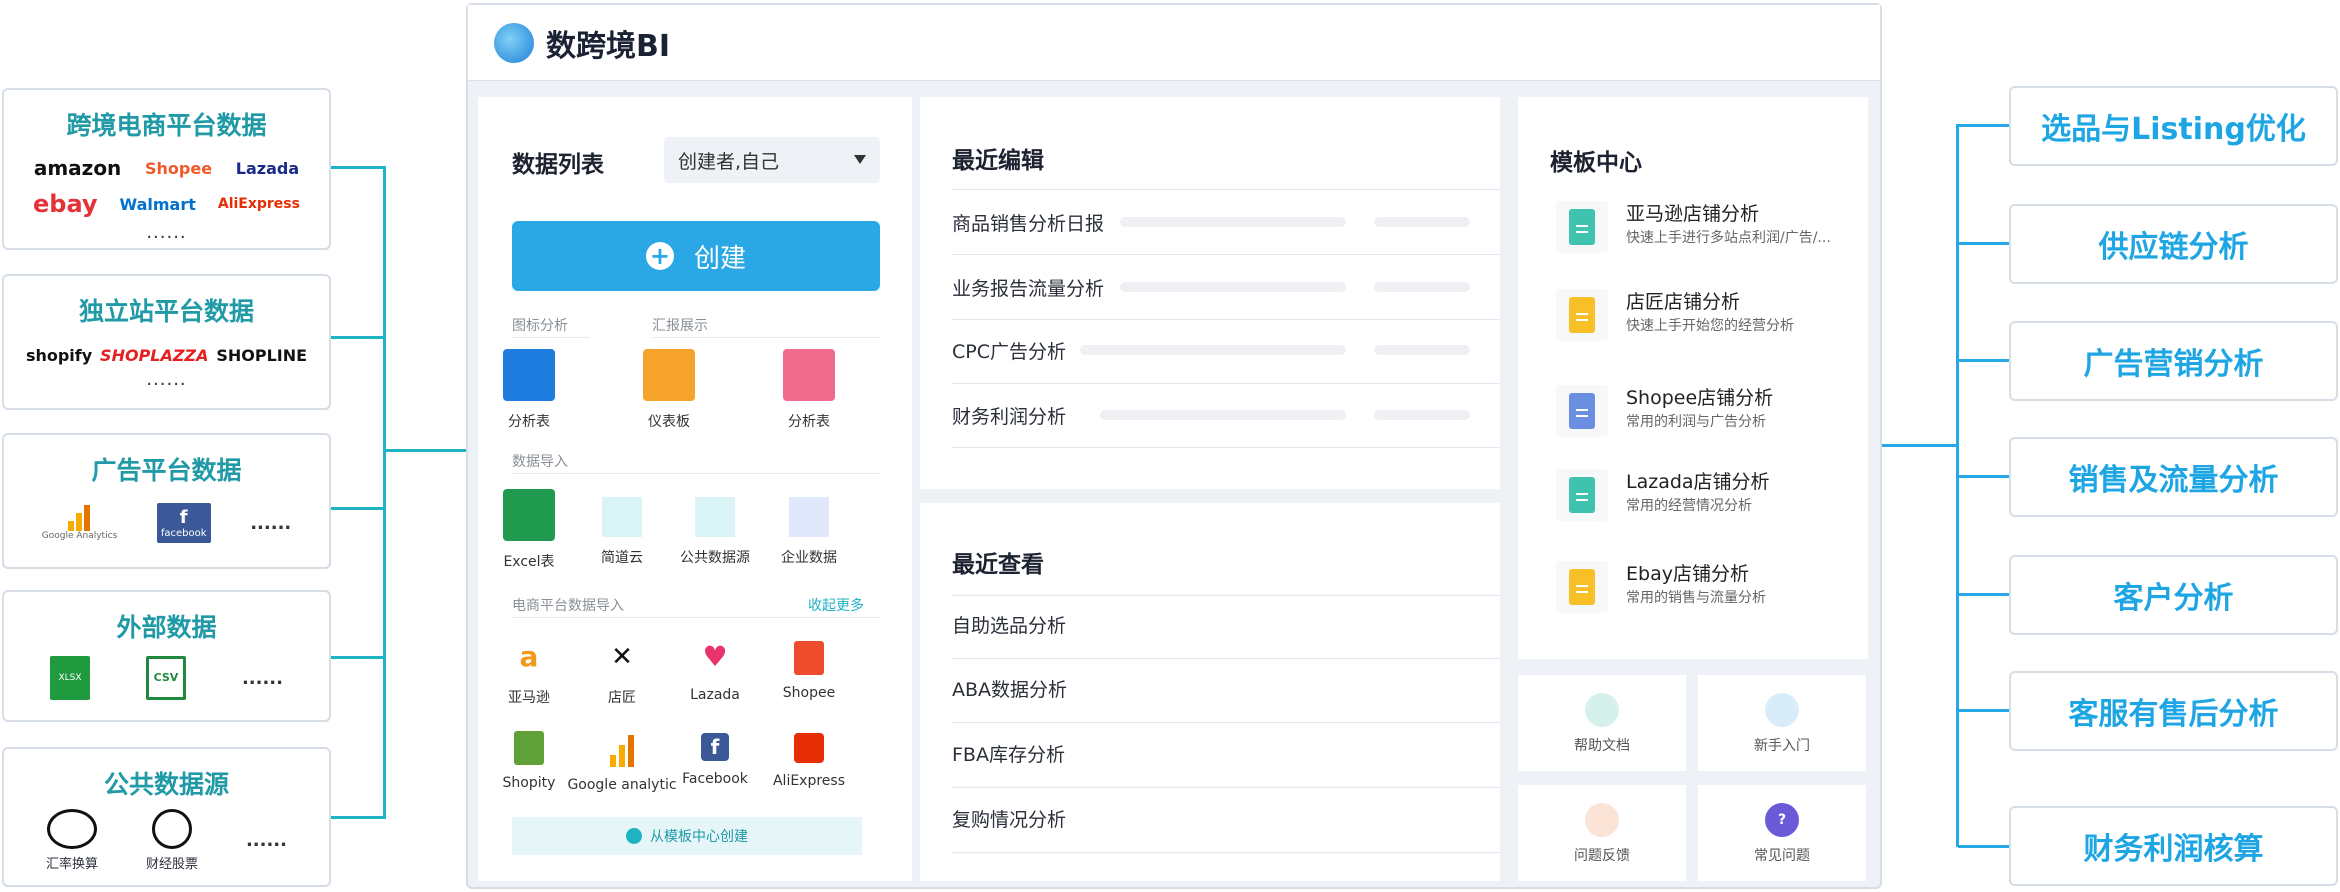 The width and height of the screenshot is (2340, 892). I want to click on source-title: 跨境电商平台数据, so click(166, 125).